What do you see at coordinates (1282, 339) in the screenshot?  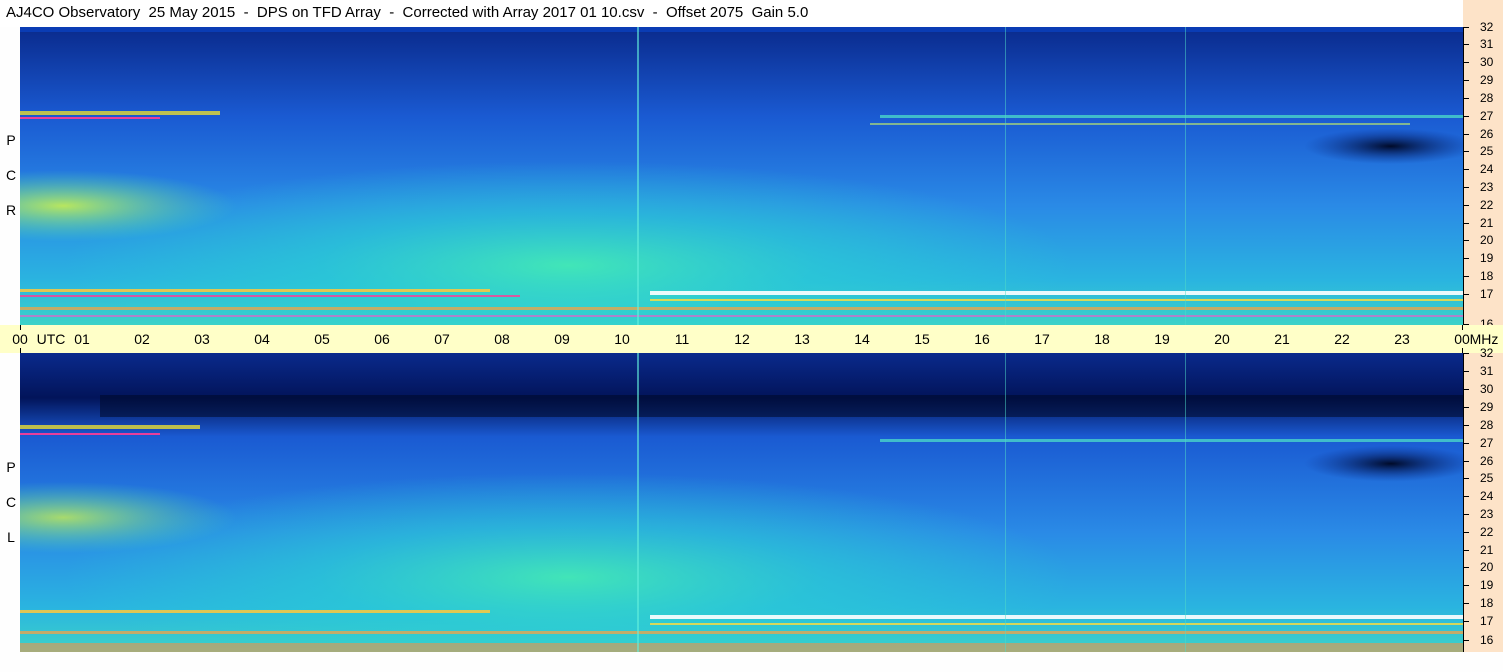 I see `time-label: 21` at bounding box center [1282, 339].